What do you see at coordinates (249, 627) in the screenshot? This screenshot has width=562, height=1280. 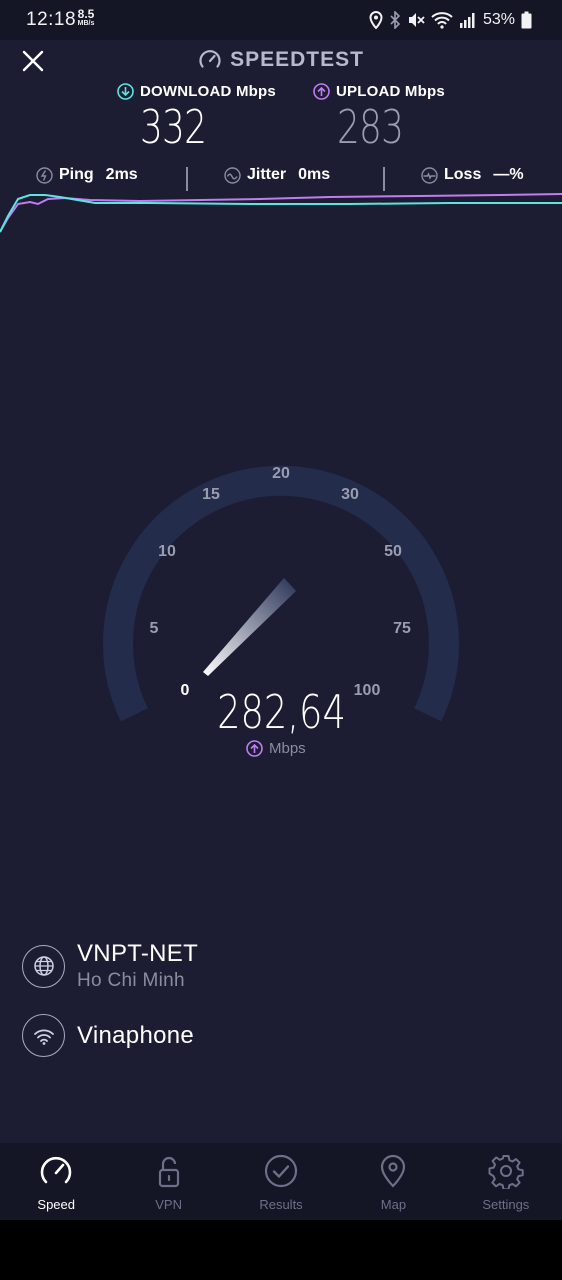 I see `gauge-needle` at bounding box center [249, 627].